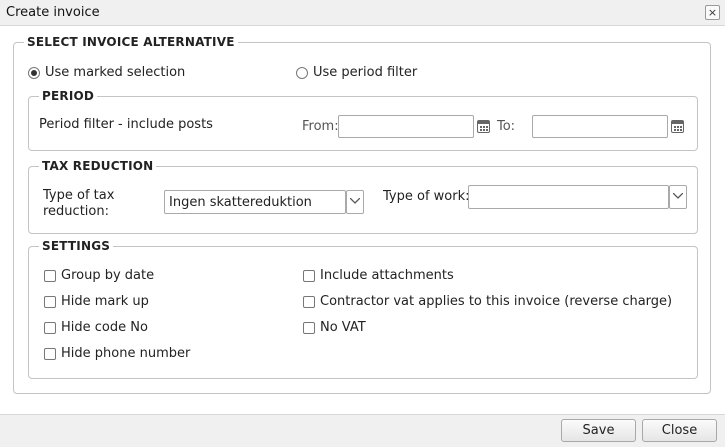 This screenshot has height=447, width=725. What do you see at coordinates (50, 328) in the screenshot?
I see `hide-code-no-checkbox` at bounding box center [50, 328].